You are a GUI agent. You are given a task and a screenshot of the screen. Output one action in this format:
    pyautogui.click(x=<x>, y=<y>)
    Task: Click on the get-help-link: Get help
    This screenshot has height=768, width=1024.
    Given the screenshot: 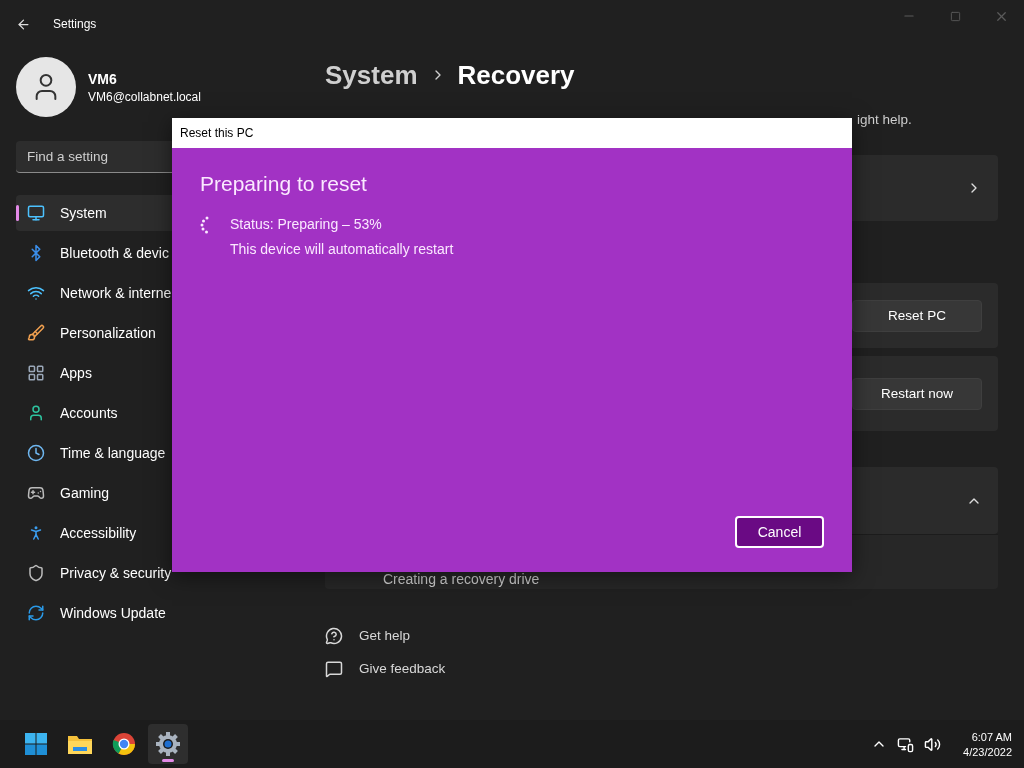 What is the action you would take?
    pyautogui.click(x=661, y=635)
    